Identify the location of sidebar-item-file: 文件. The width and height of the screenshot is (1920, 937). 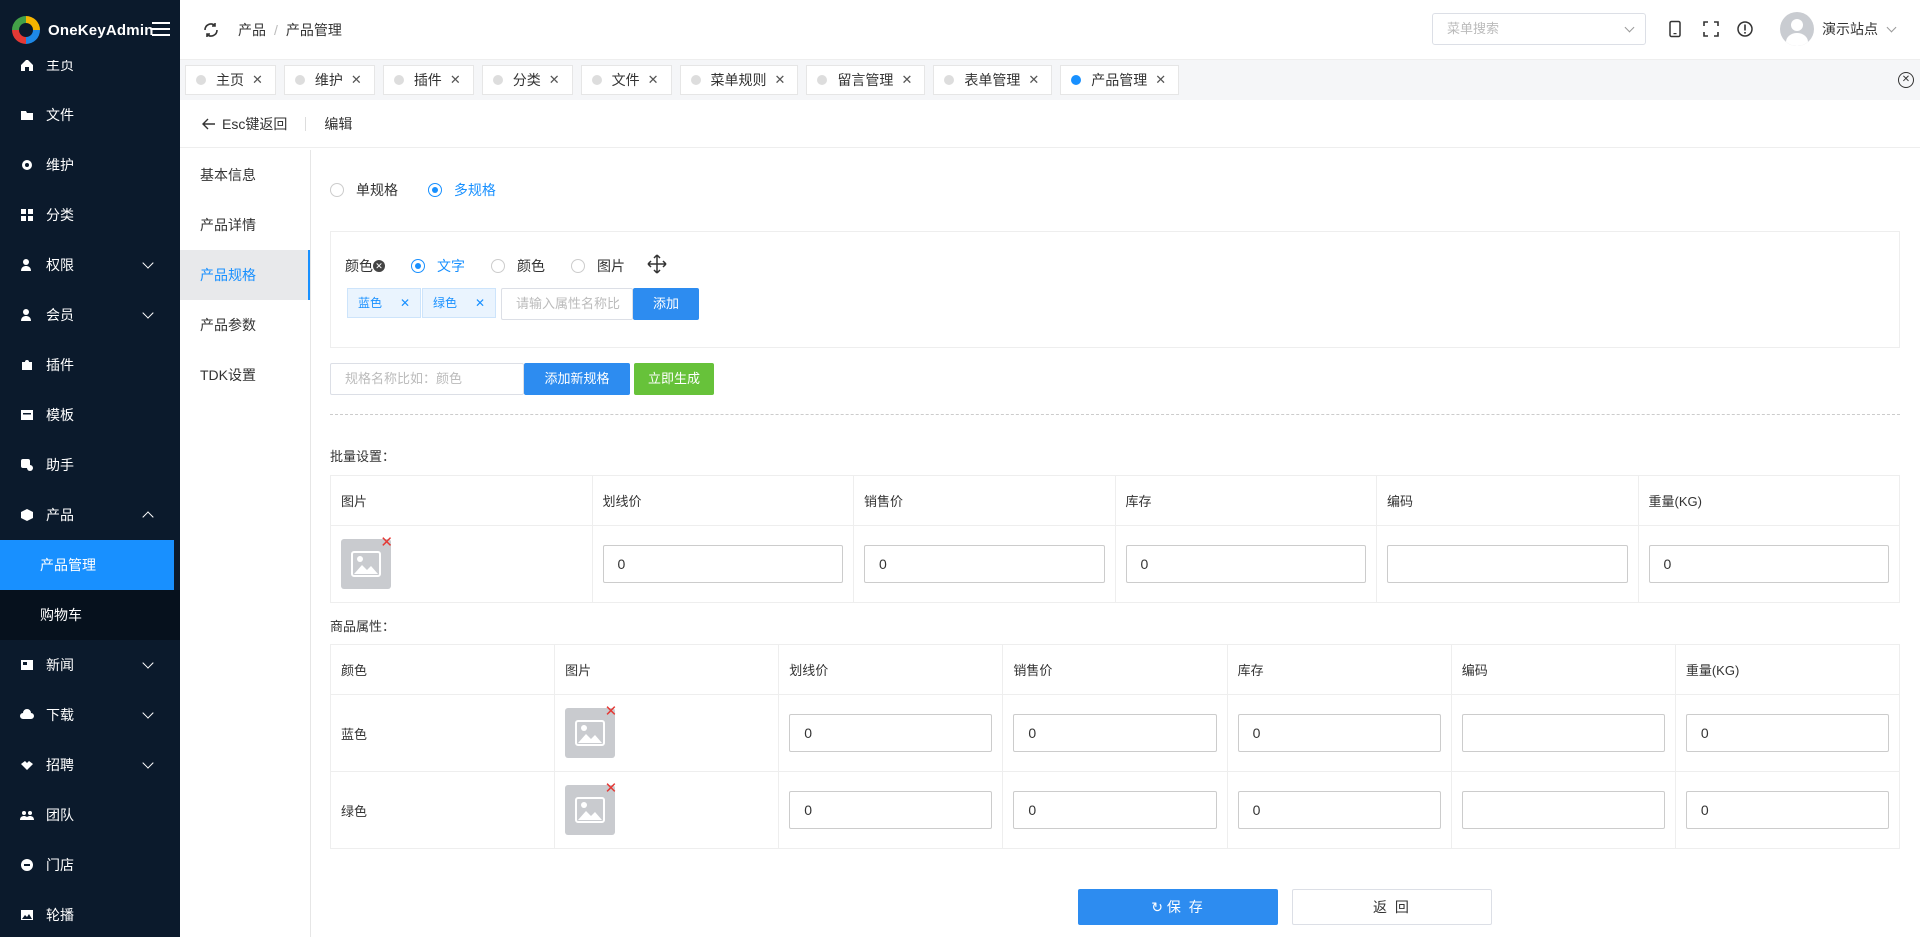
(90, 115).